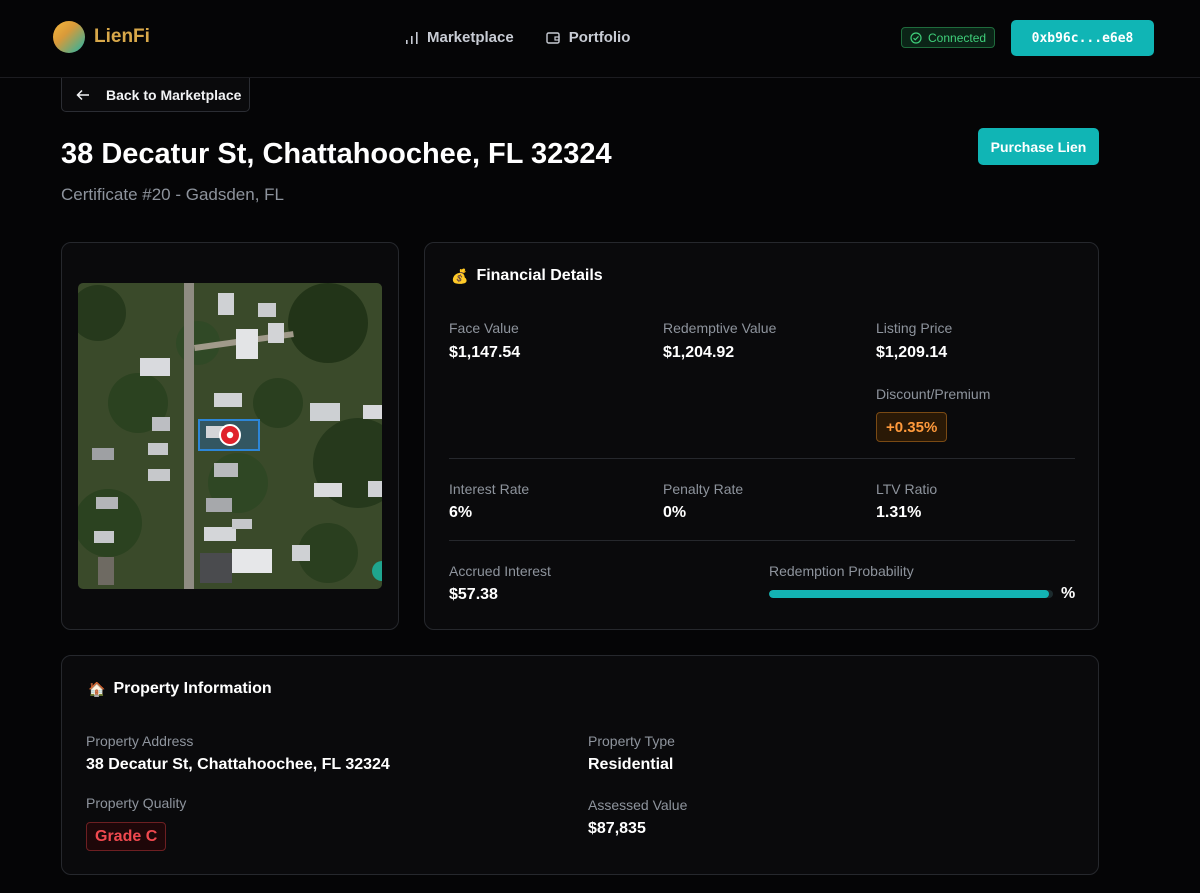  Describe the element at coordinates (473, 594) in the screenshot. I see `accrued-interest: $57.38` at that location.